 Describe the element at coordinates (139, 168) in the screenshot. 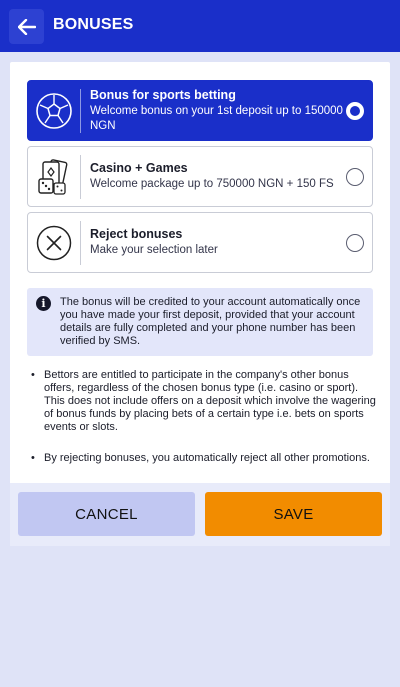

I see `option-title: Casino + Games` at that location.